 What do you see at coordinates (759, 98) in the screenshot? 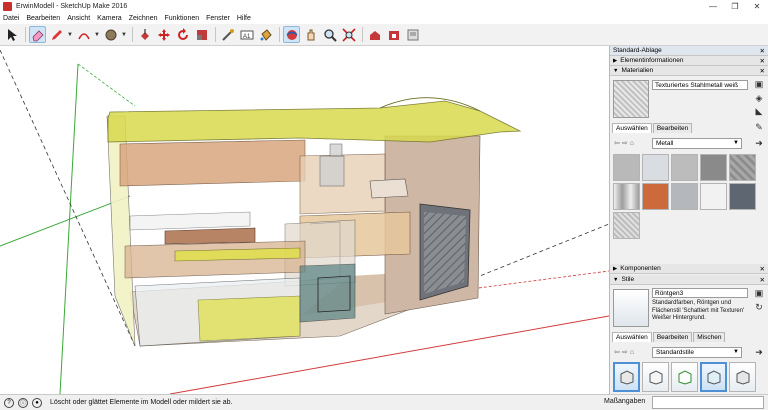
I see `paint-cube-icon: ◈` at bounding box center [759, 98].